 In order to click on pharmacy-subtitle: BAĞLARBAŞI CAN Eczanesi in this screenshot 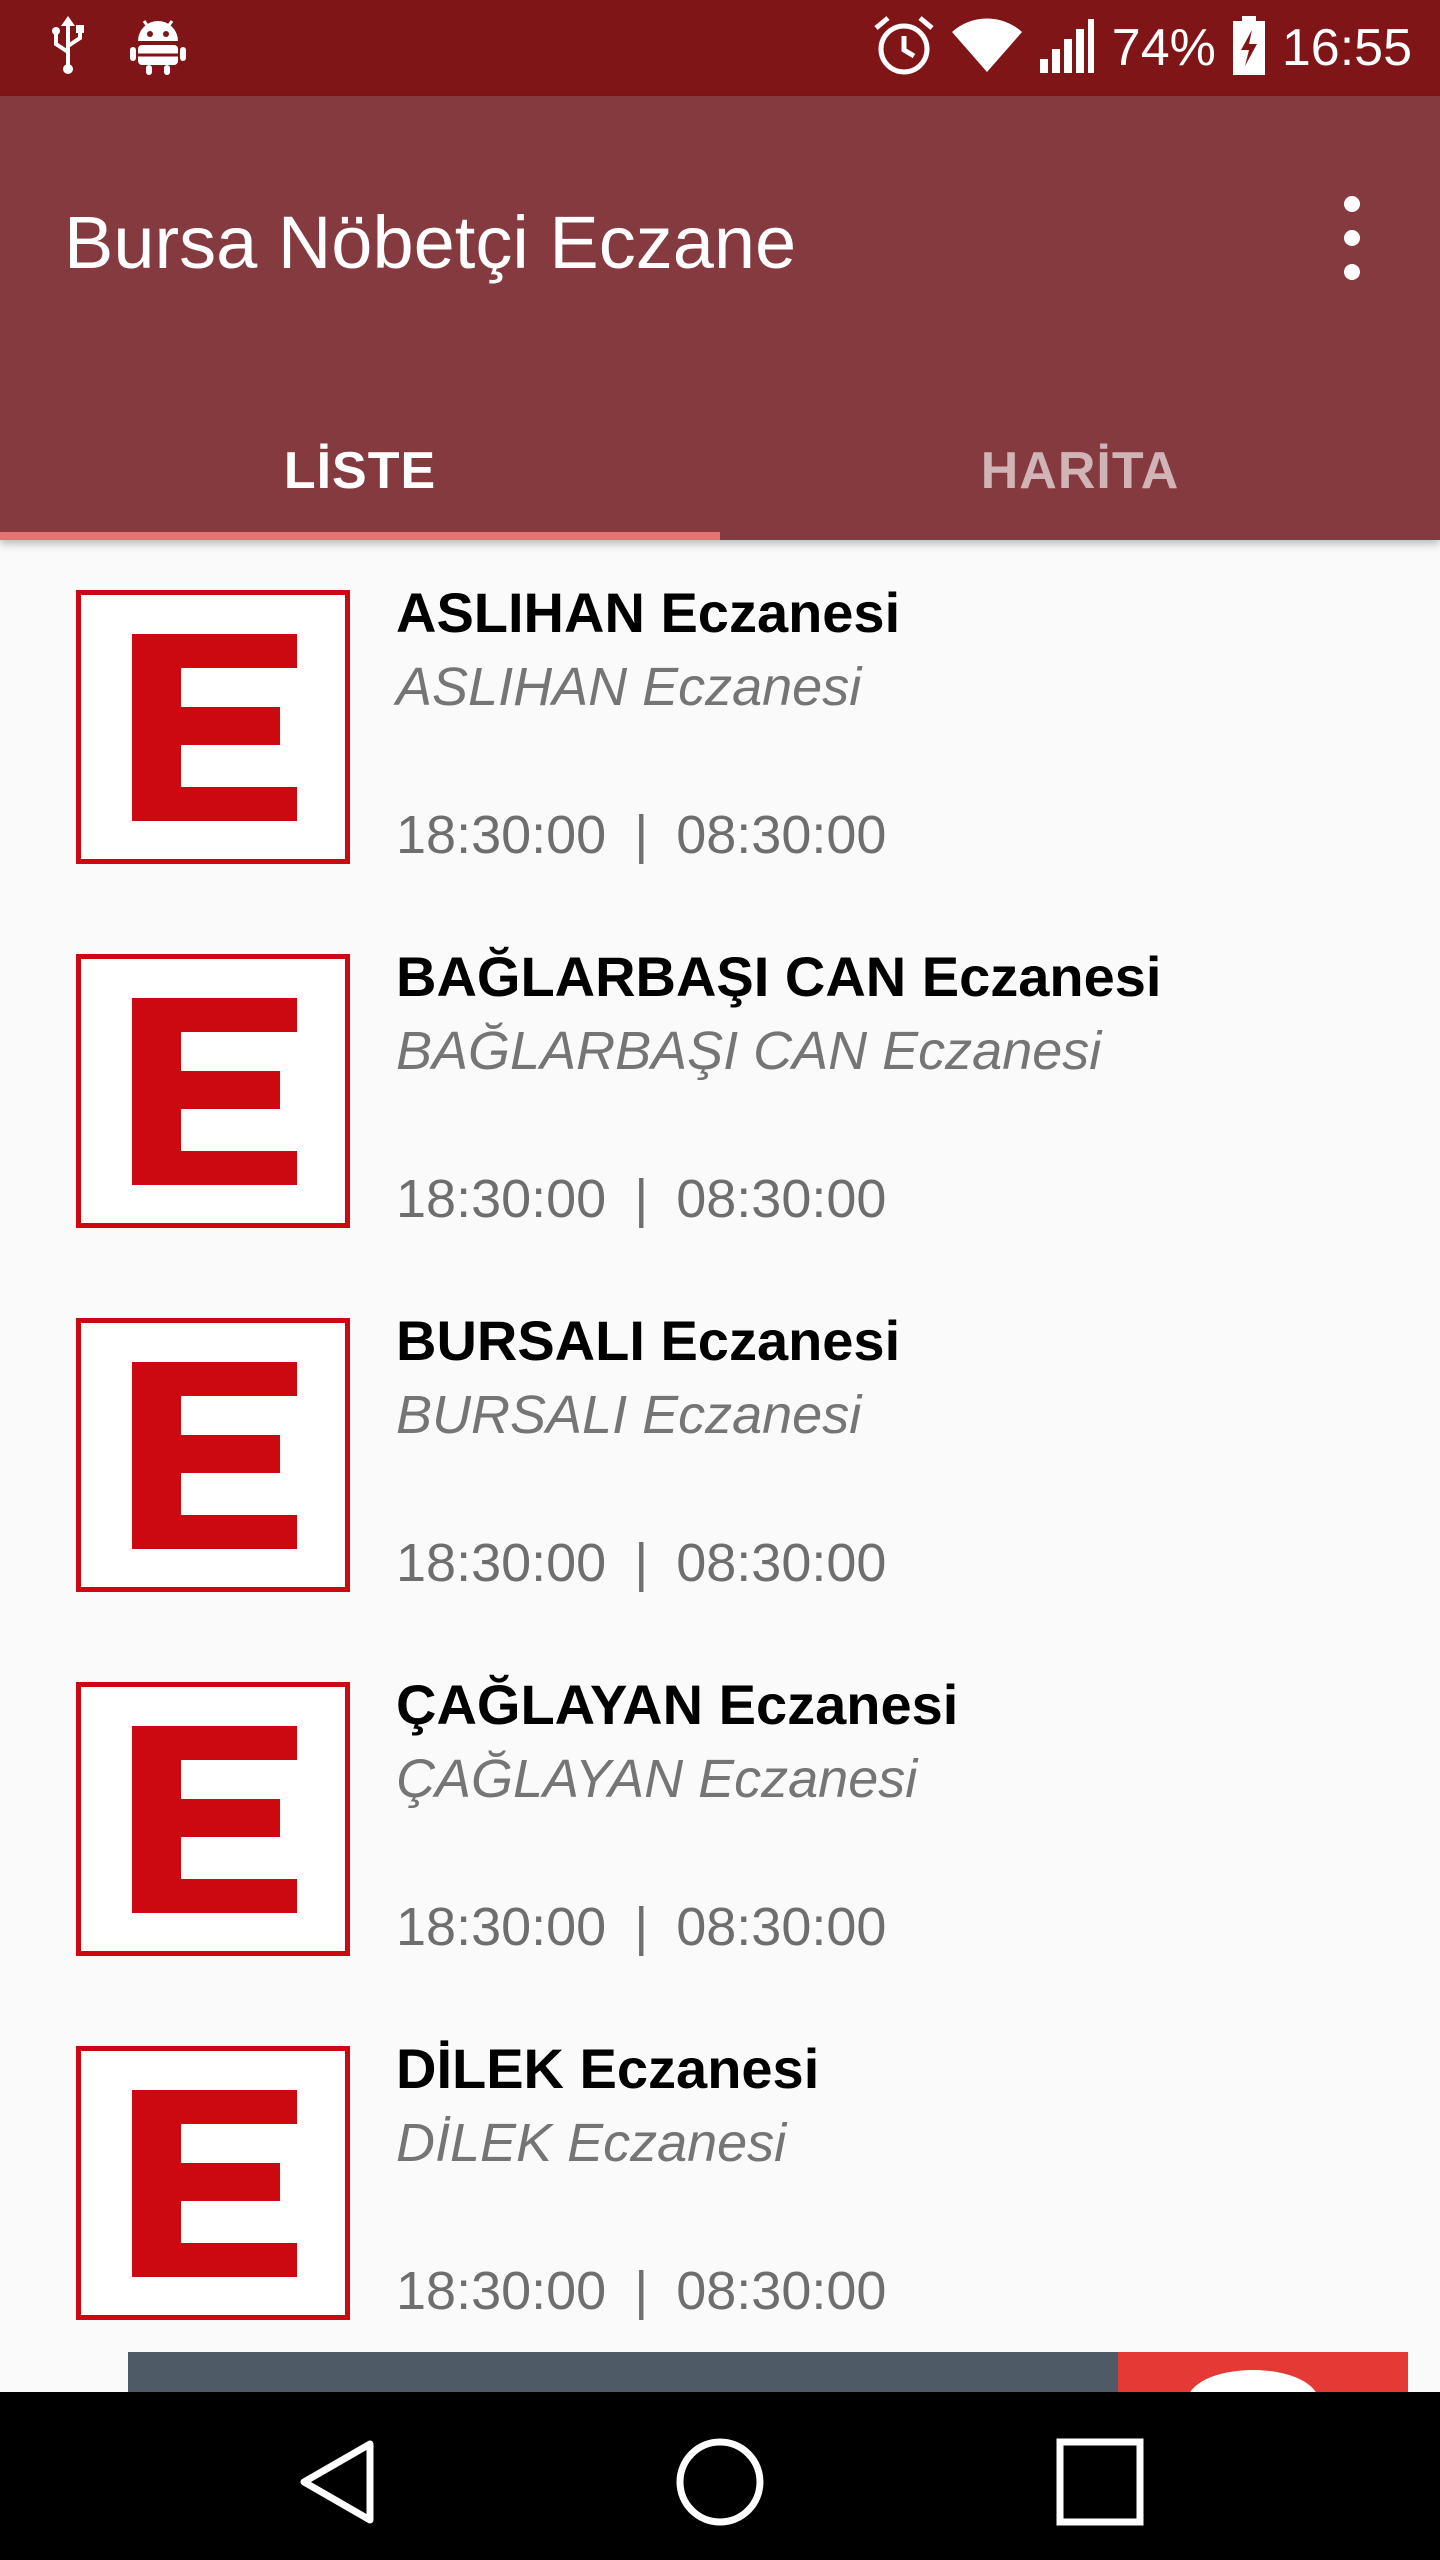, I will do `click(749, 1051)`.